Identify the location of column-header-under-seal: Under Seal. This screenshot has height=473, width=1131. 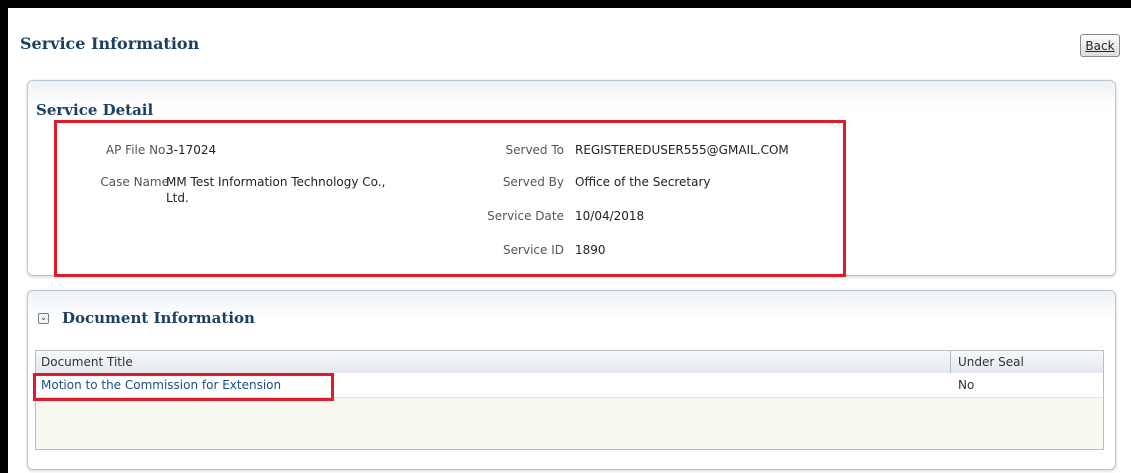
(991, 362).